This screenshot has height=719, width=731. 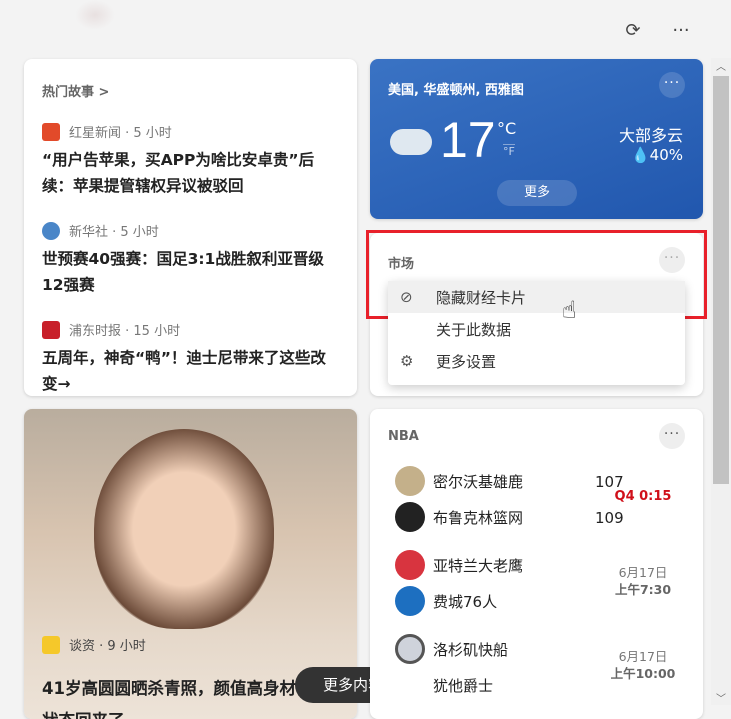 What do you see at coordinates (569, 310) in the screenshot?
I see `hand-cursor-icon: ☝` at bounding box center [569, 310].